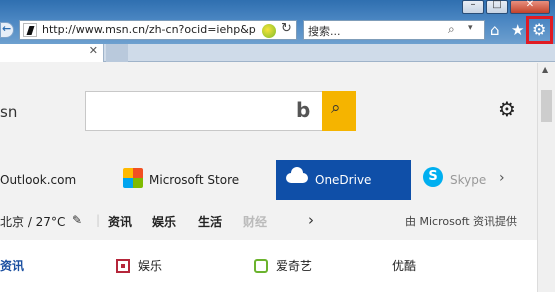 The image size is (555, 292). I want to click on gear-icon: ⚙, so click(539, 29).